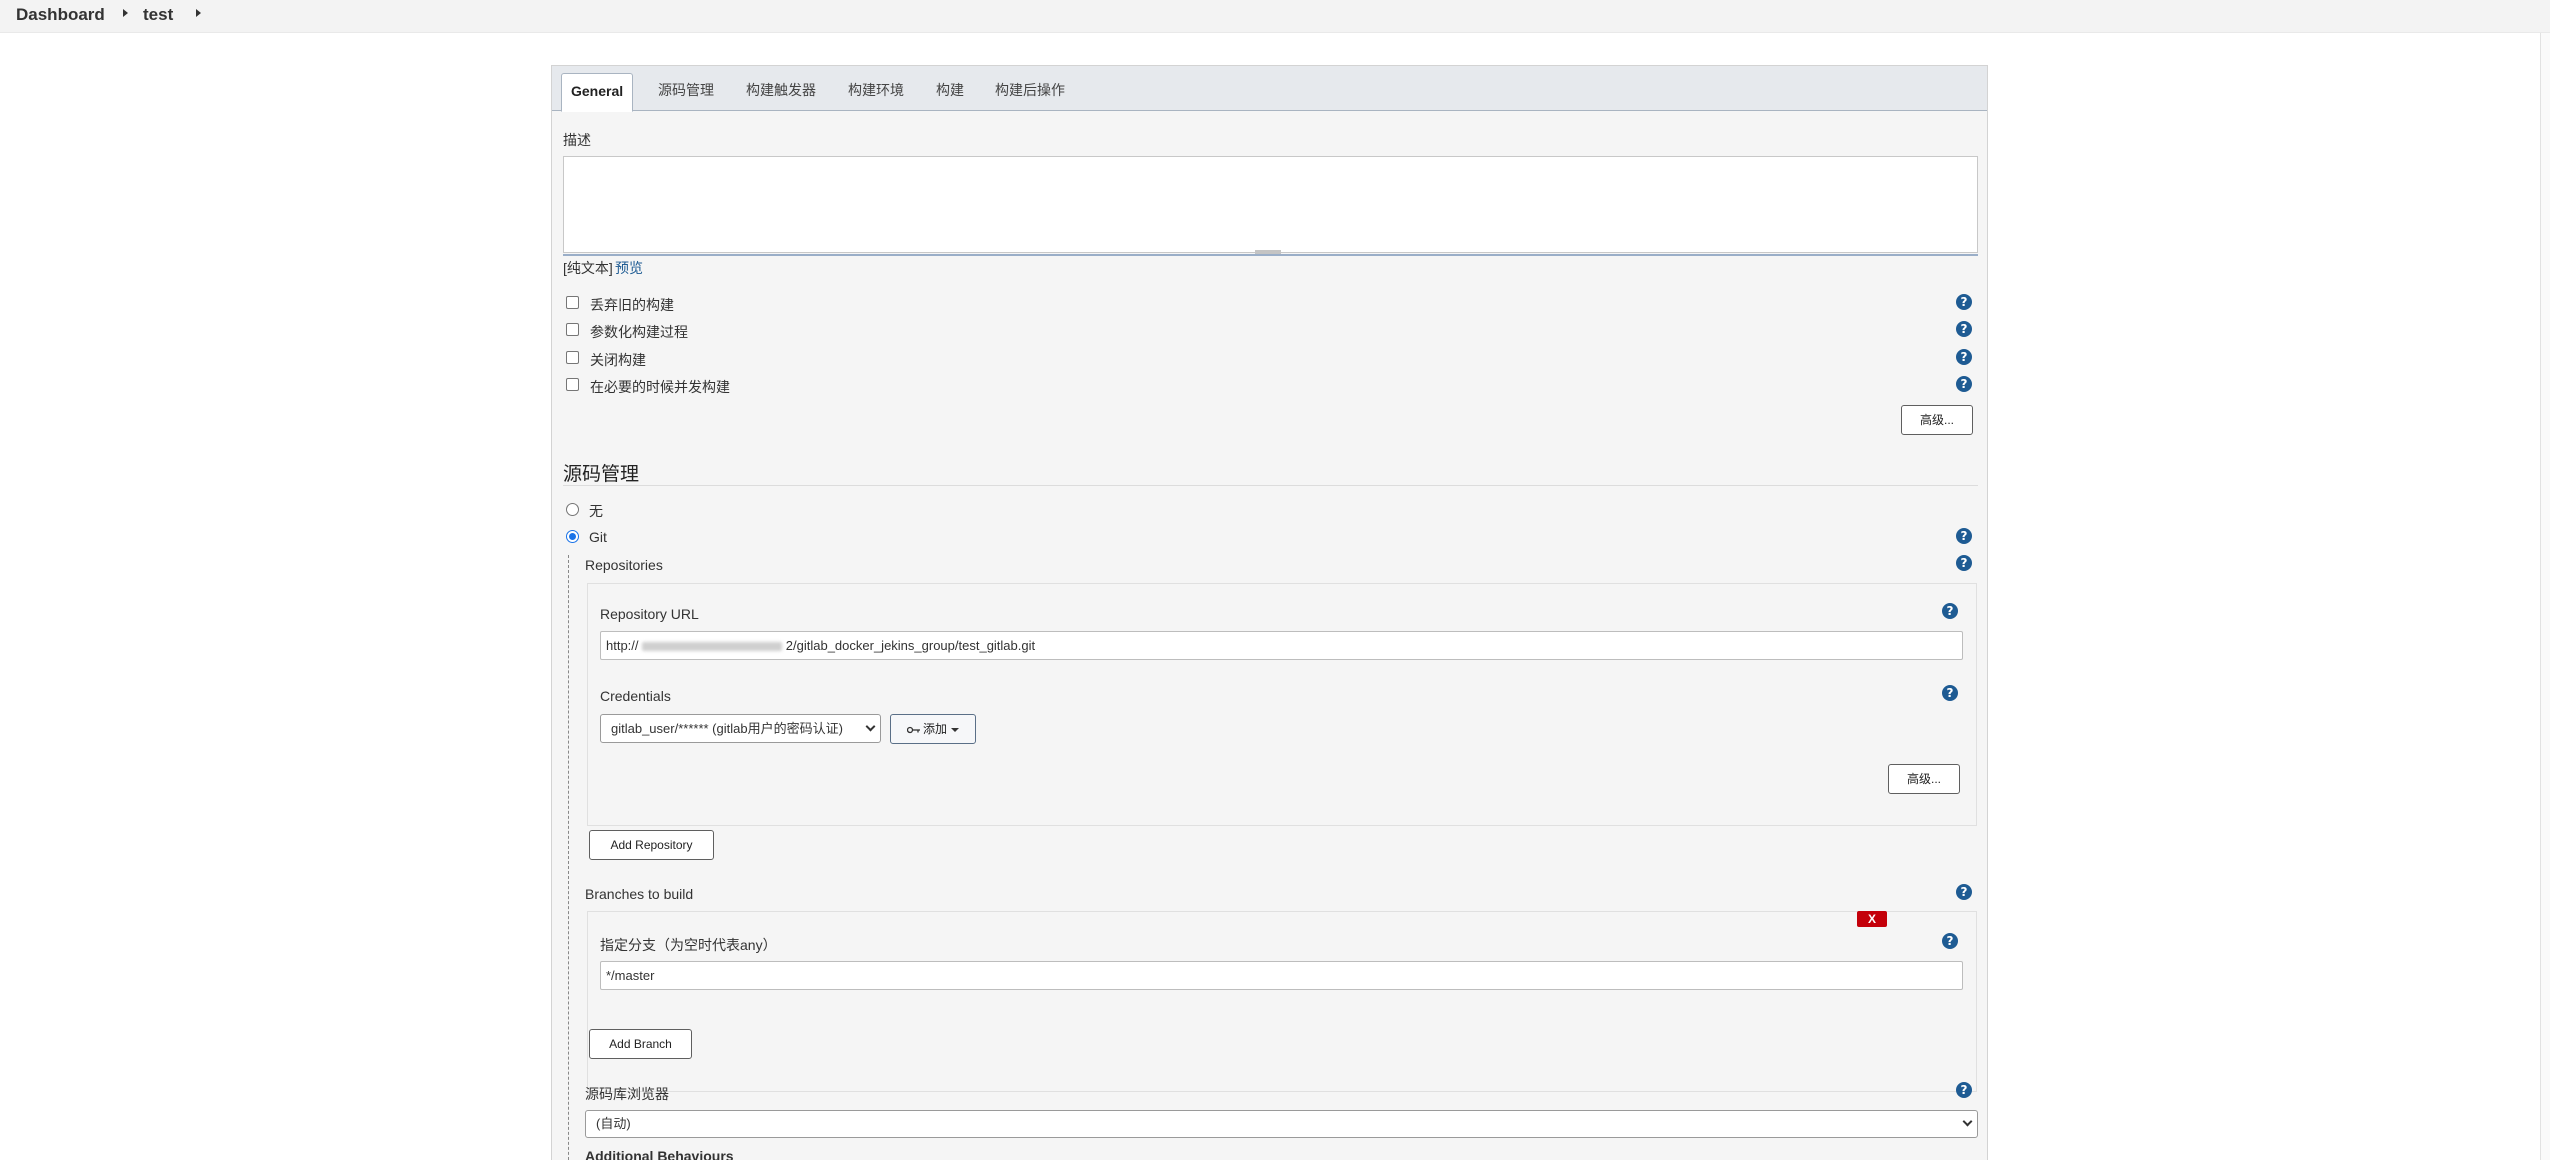 The image size is (2550, 1160). What do you see at coordinates (781, 90) in the screenshot?
I see `tab-build-triggers: 构建触发器` at bounding box center [781, 90].